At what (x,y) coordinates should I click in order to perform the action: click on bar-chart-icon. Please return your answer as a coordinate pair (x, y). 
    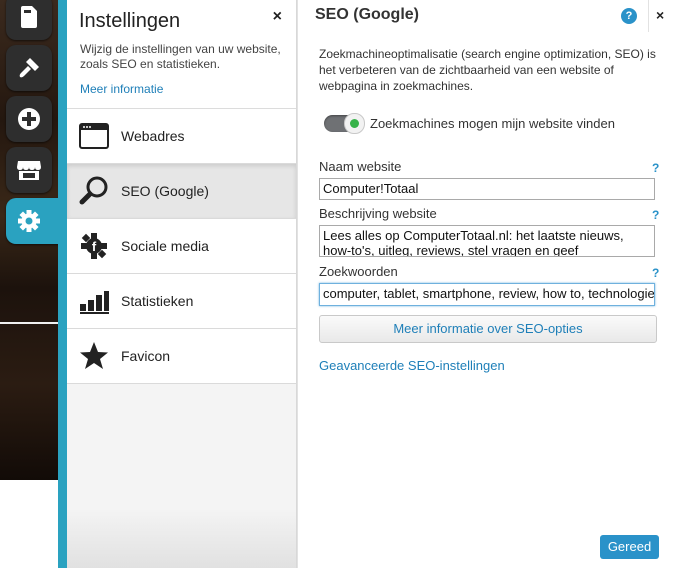
    Looking at the image, I should click on (94, 302).